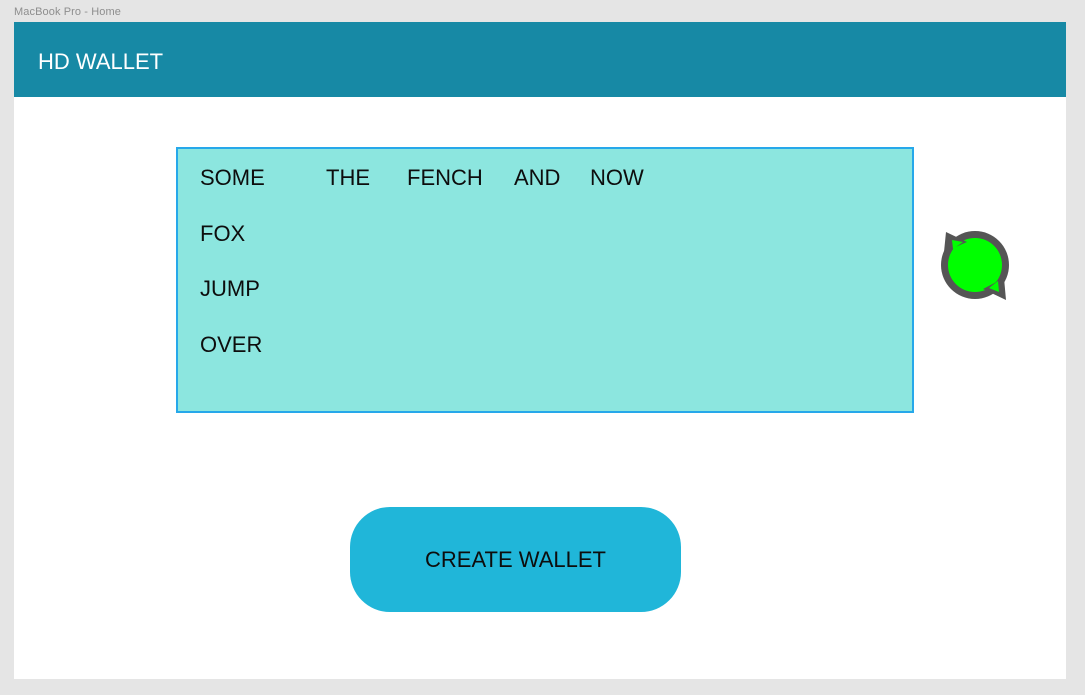  I want to click on regenerate-button, so click(975, 265).